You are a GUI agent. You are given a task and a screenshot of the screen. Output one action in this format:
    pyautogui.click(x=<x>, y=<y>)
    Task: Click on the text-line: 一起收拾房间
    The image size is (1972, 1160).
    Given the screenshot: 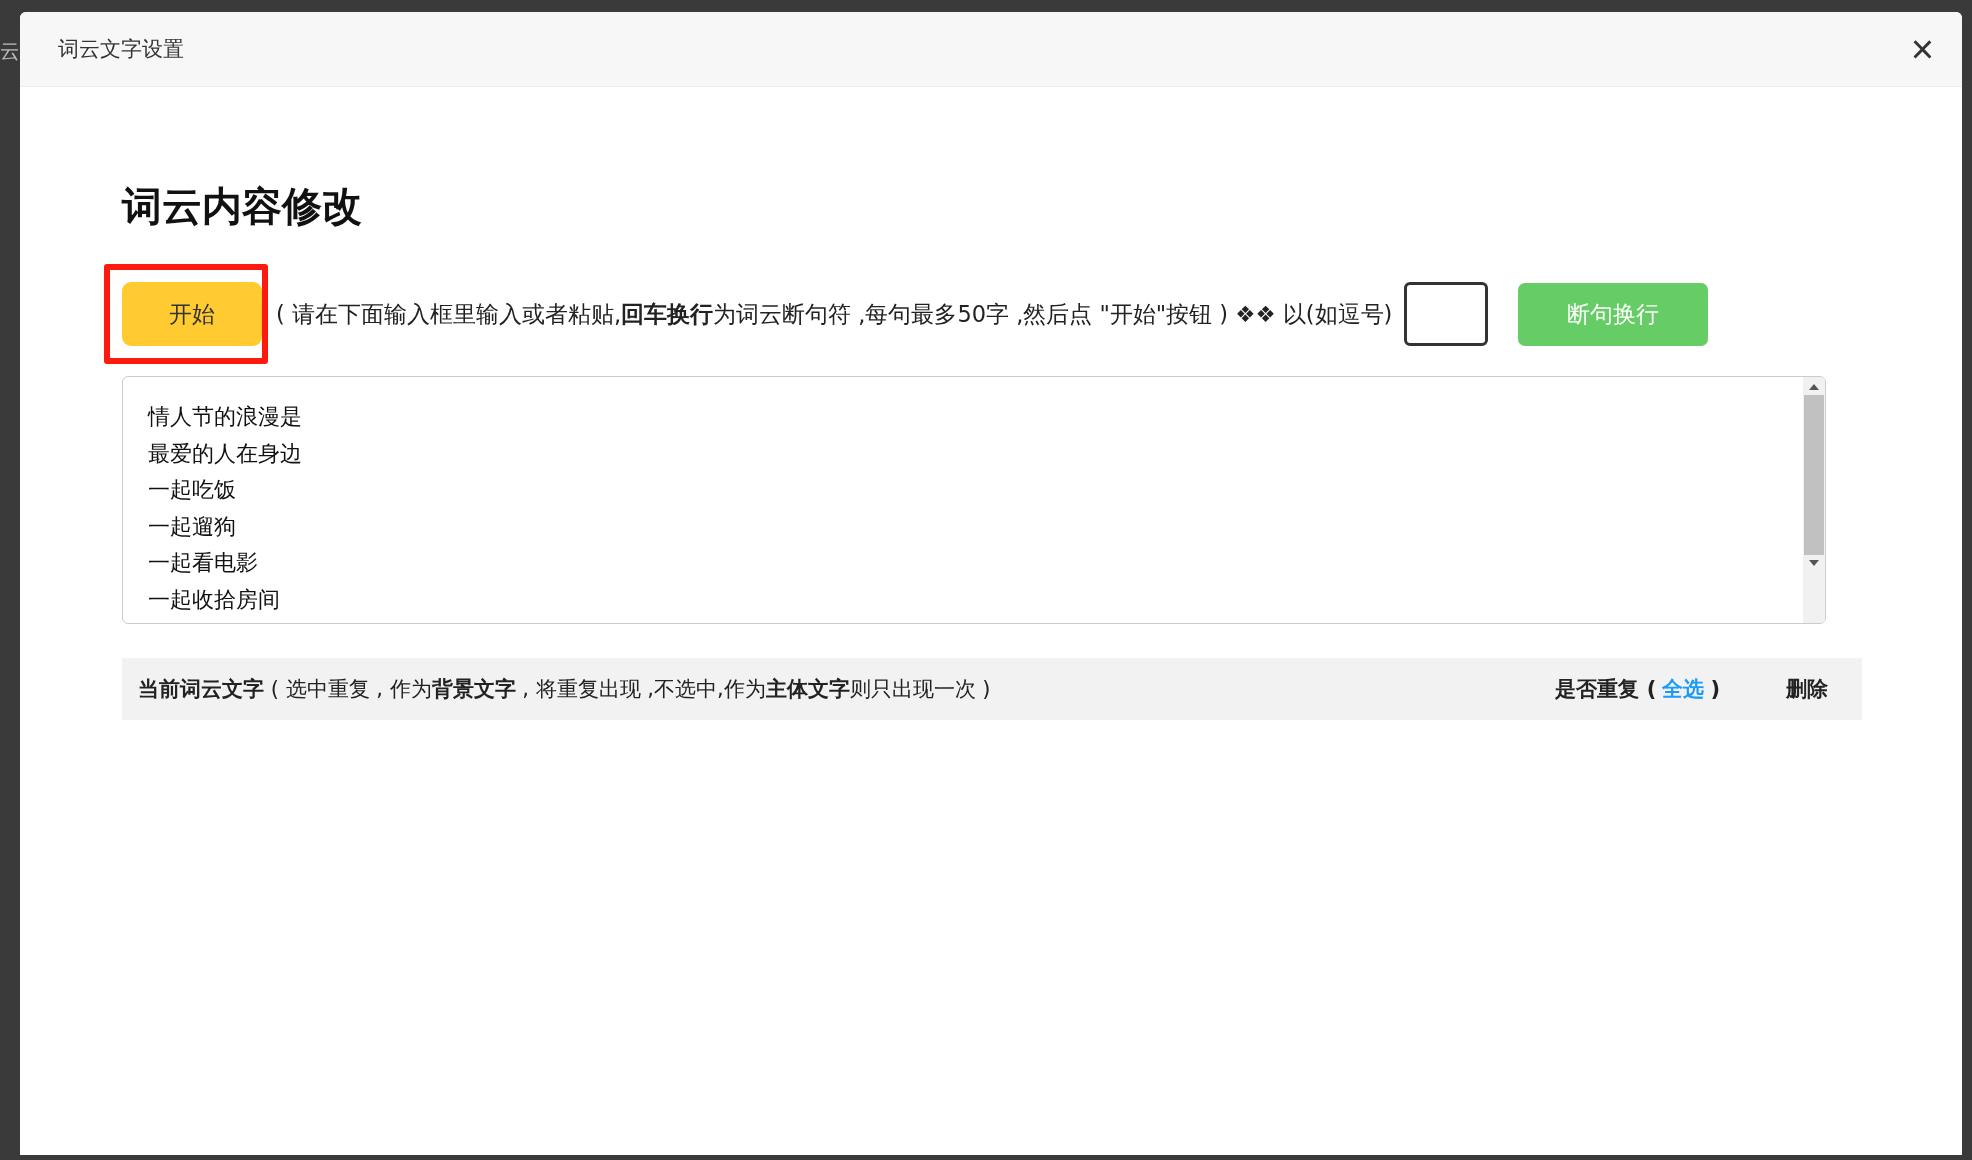 What is the action you would take?
    pyautogui.click(x=214, y=599)
    